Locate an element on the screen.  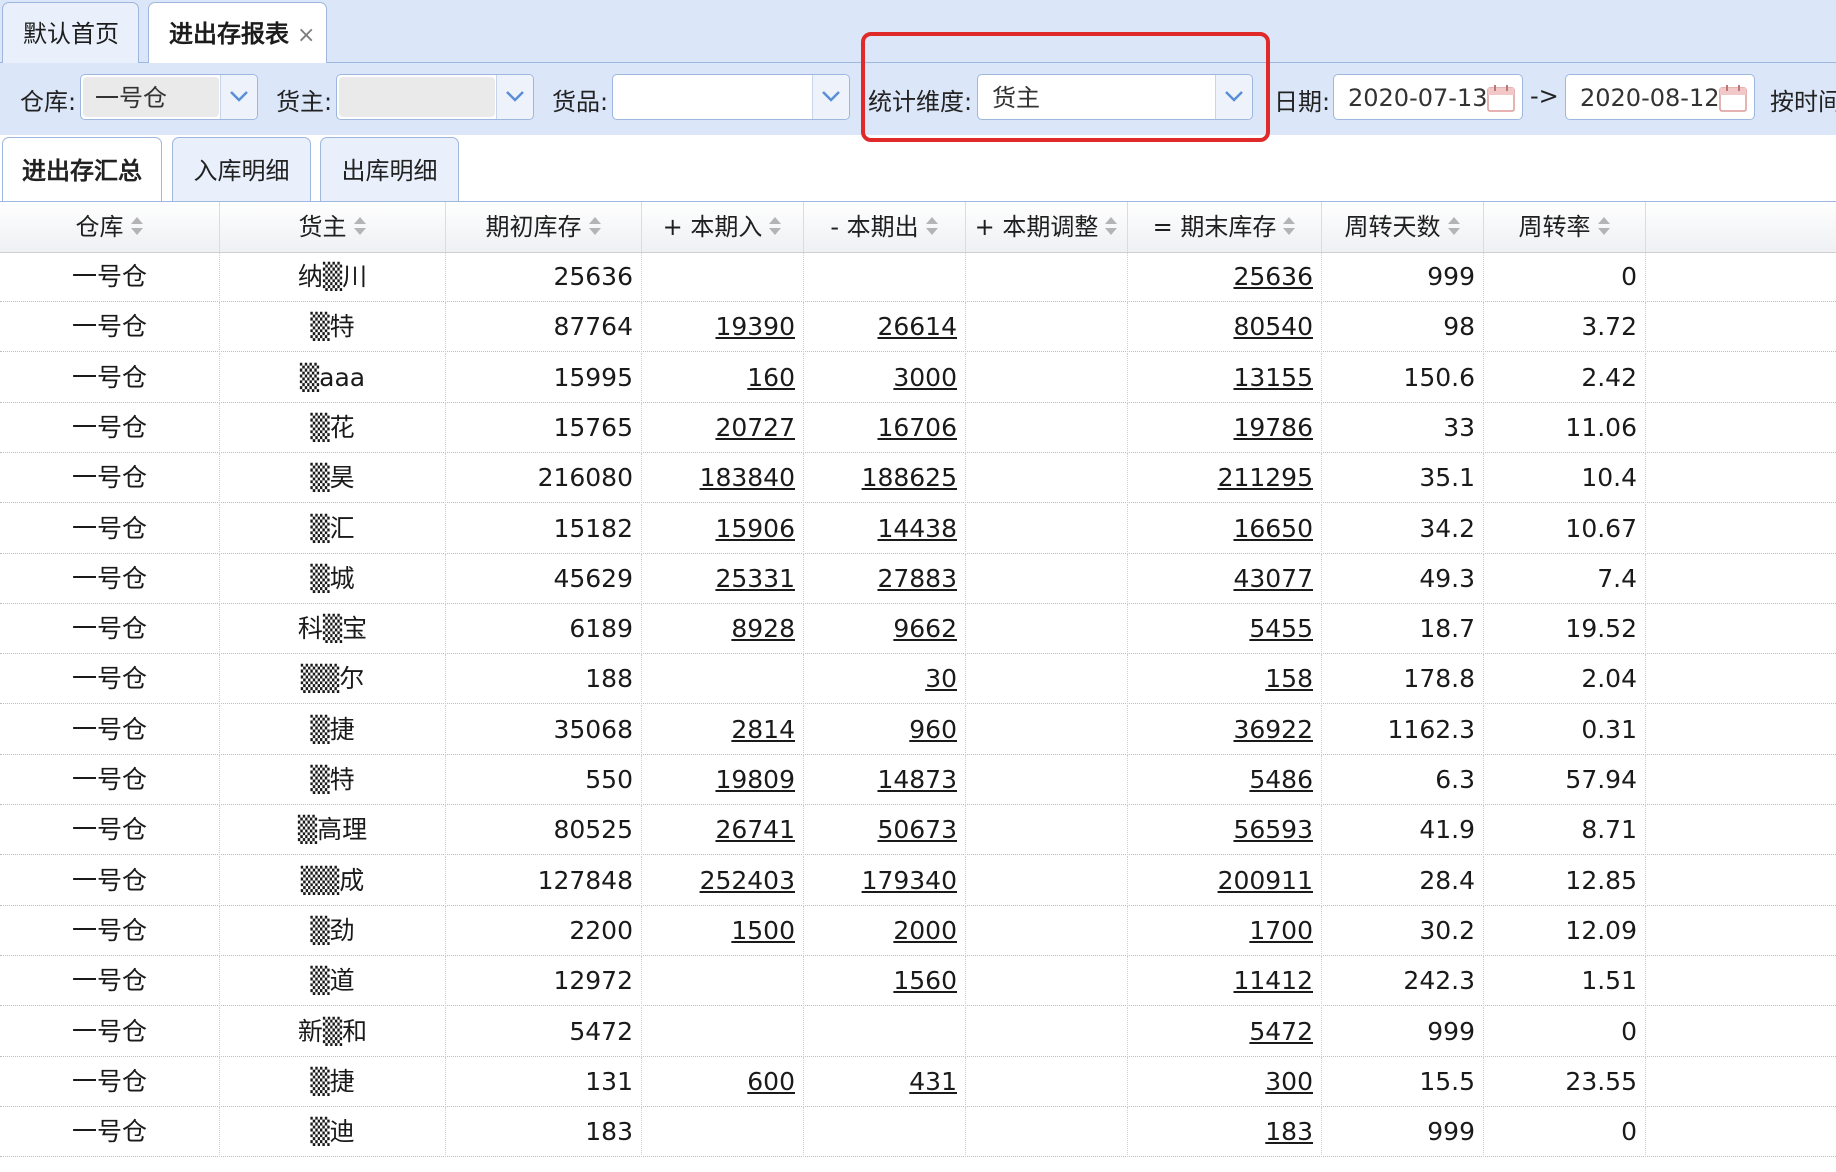
tab-outbound-detail: 出库明细 is located at coordinates (389, 169).